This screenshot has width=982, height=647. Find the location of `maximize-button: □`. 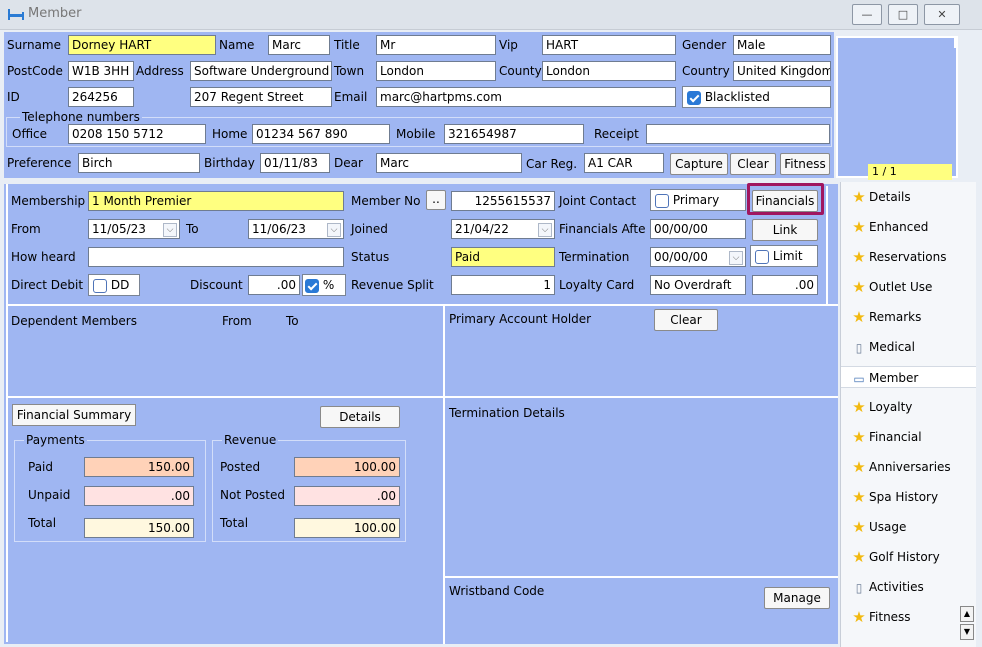

maximize-button: □ is located at coordinates (903, 14).